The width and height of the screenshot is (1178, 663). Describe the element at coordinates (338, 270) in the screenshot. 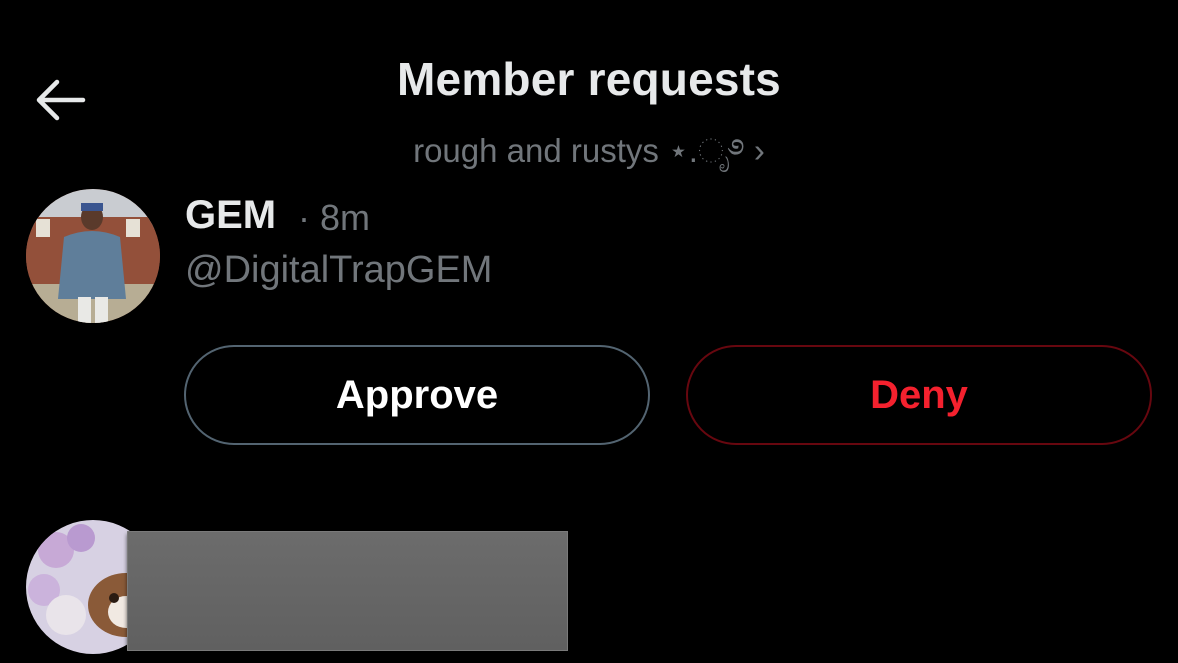

I see `user-handle: @DigitalTrapGEM` at that location.